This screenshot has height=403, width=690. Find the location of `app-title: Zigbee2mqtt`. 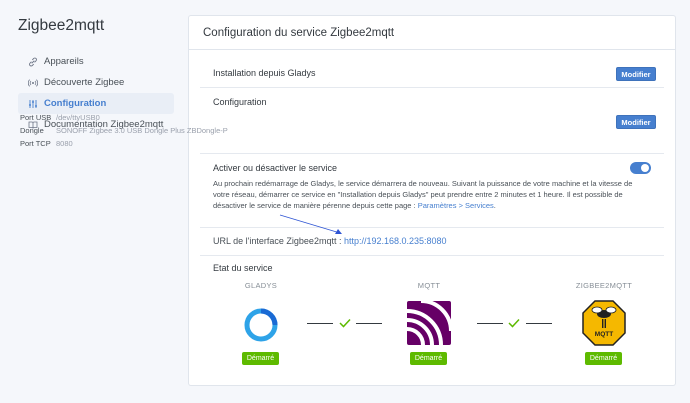

app-title: Zigbee2mqtt is located at coordinates (61, 25).